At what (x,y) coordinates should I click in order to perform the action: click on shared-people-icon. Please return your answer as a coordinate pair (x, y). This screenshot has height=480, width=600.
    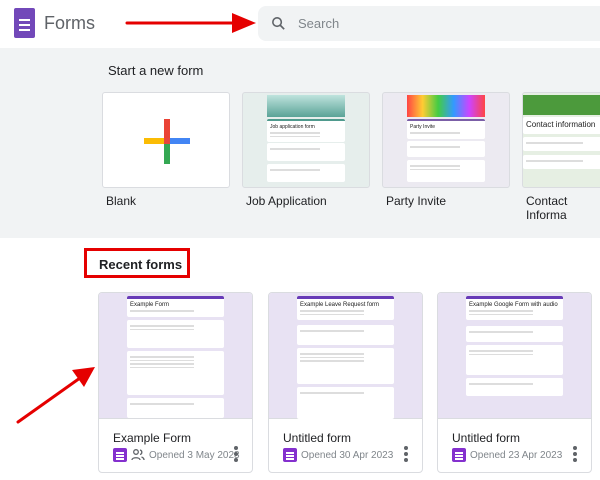
    Looking at the image, I should click on (138, 455).